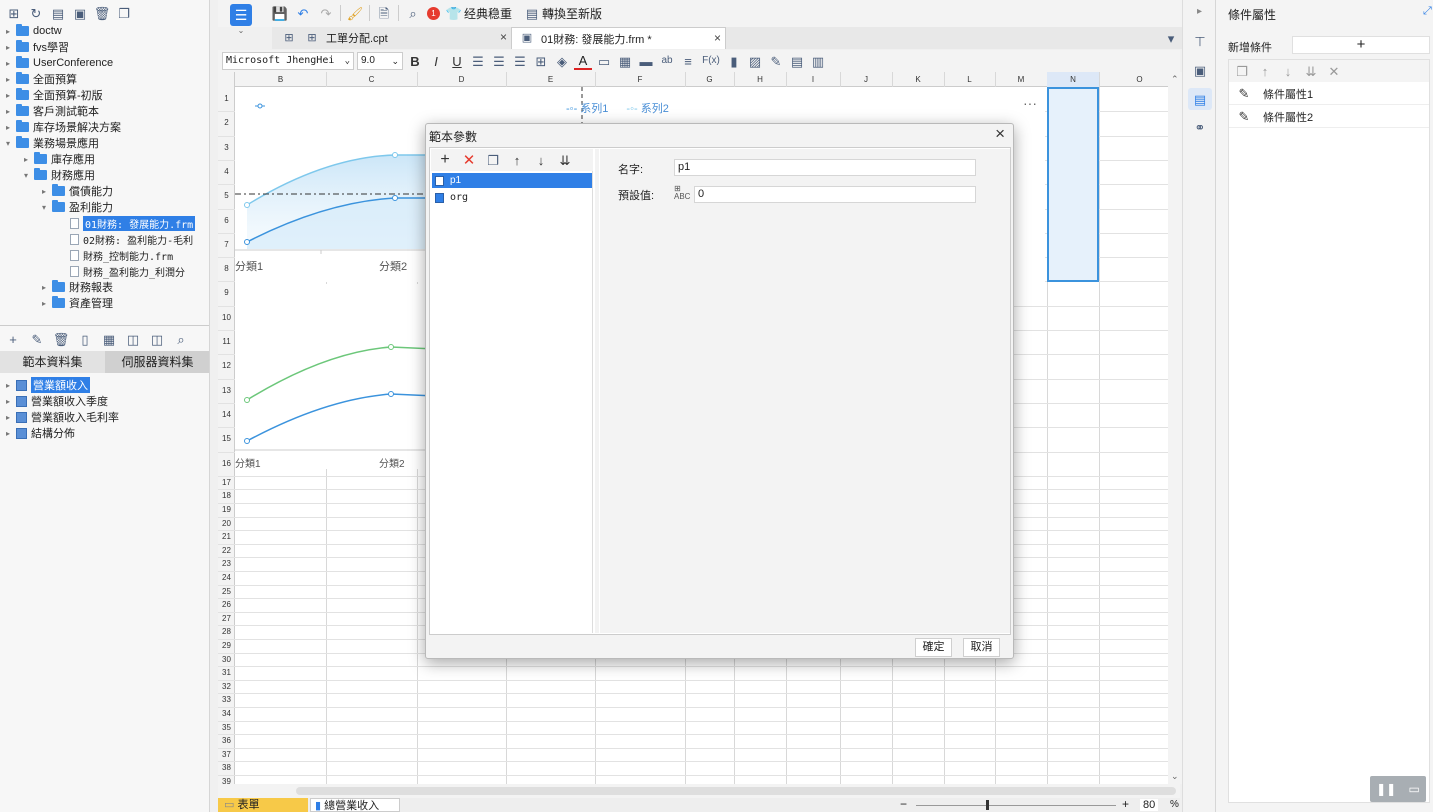 The image size is (1433, 812). Describe the element at coordinates (226, 366) in the screenshot. I see `row-label: 12` at that location.